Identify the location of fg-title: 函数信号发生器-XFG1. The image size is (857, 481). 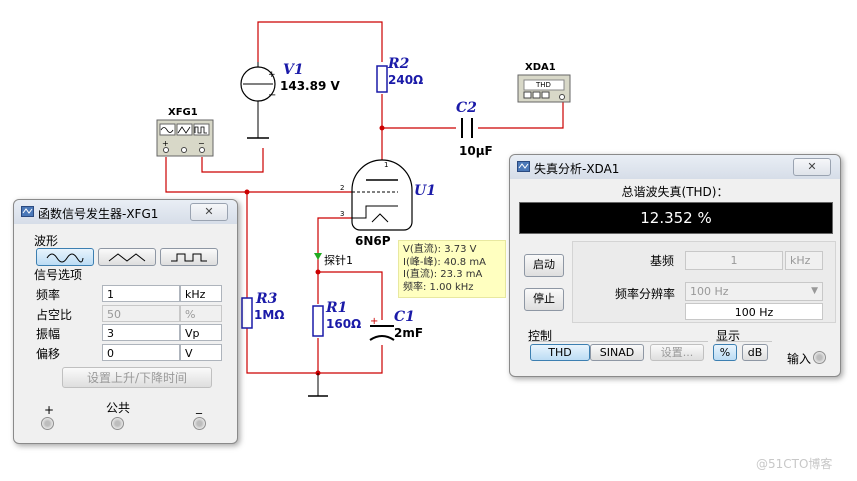
(98, 214).